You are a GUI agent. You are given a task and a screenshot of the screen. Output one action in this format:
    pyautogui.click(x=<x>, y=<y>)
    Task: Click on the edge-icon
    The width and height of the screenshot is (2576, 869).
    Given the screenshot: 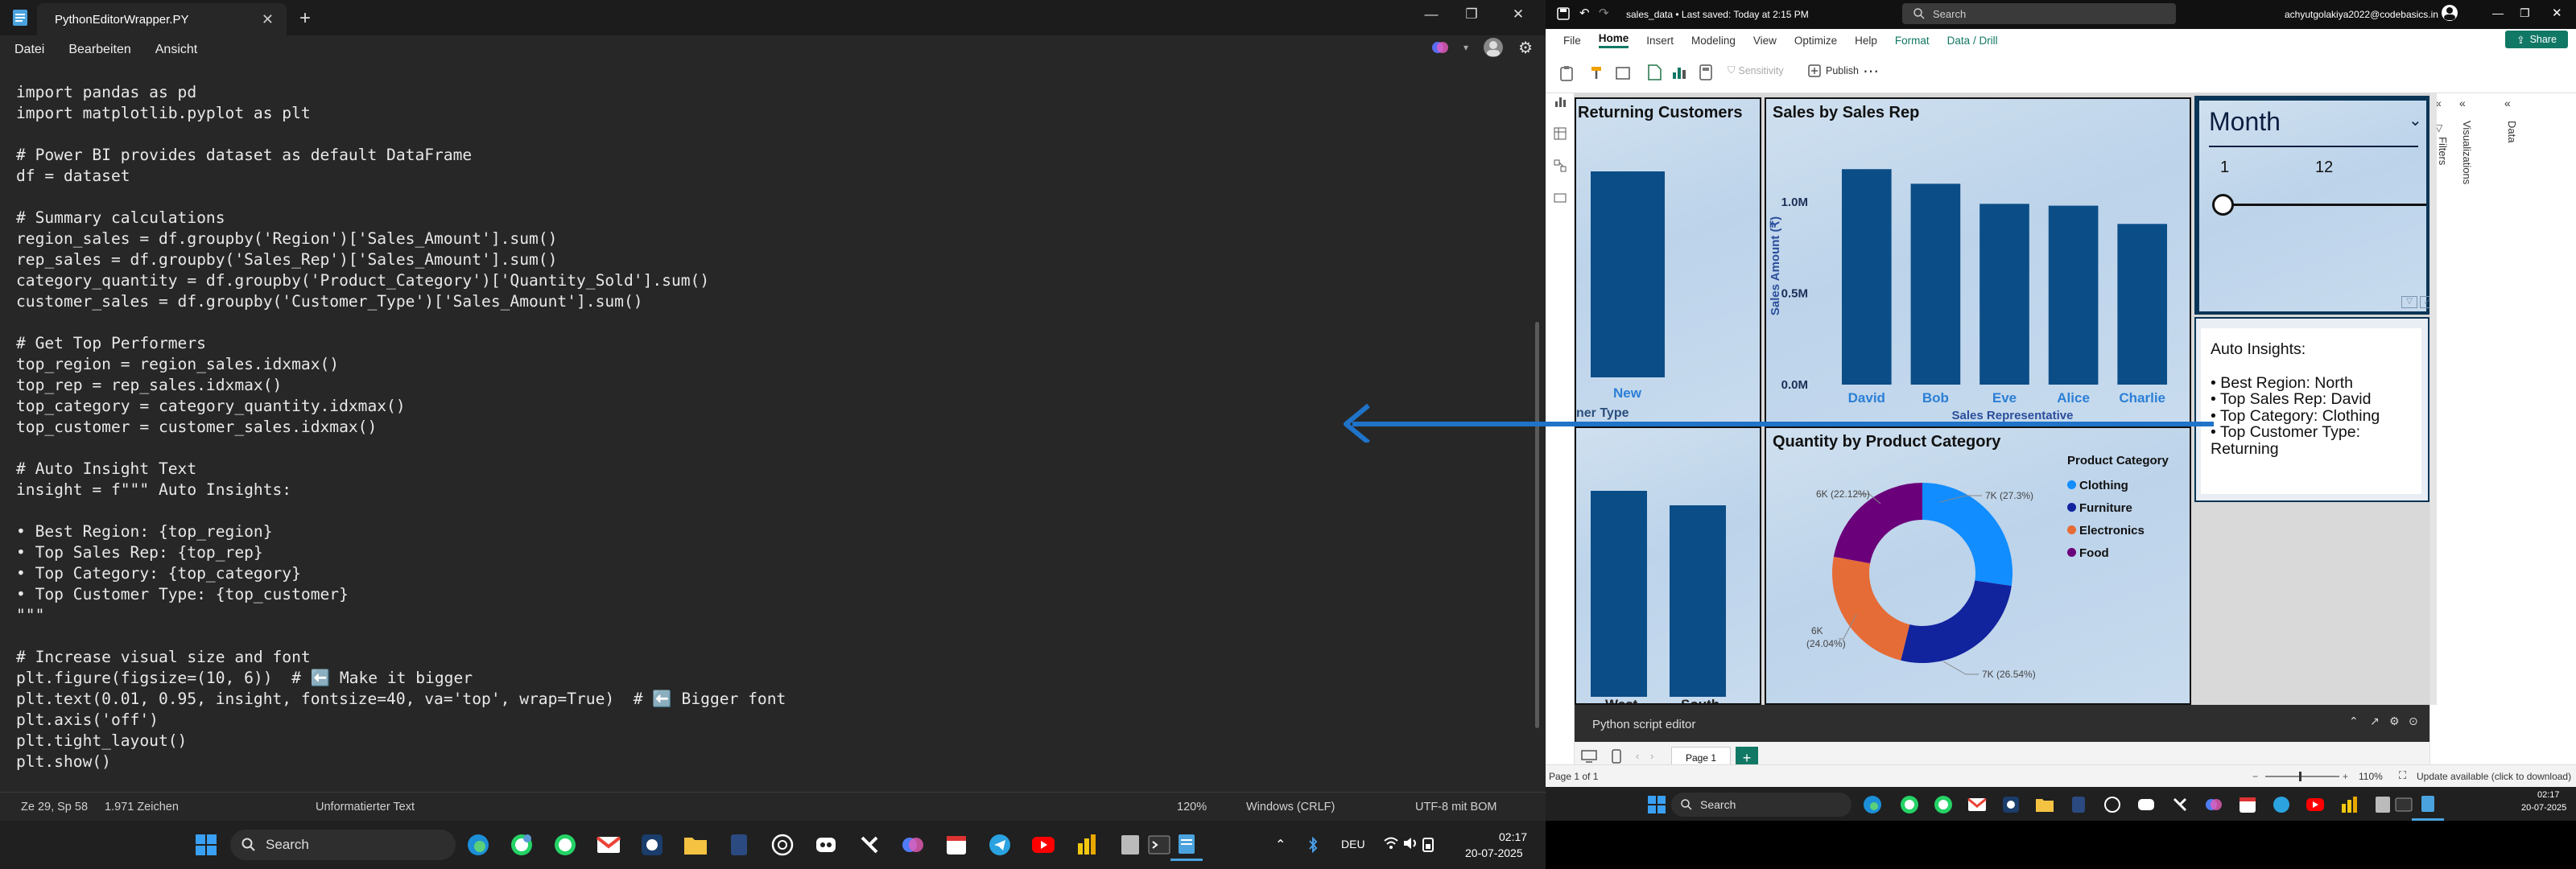 What is the action you would take?
    pyautogui.click(x=1872, y=805)
    